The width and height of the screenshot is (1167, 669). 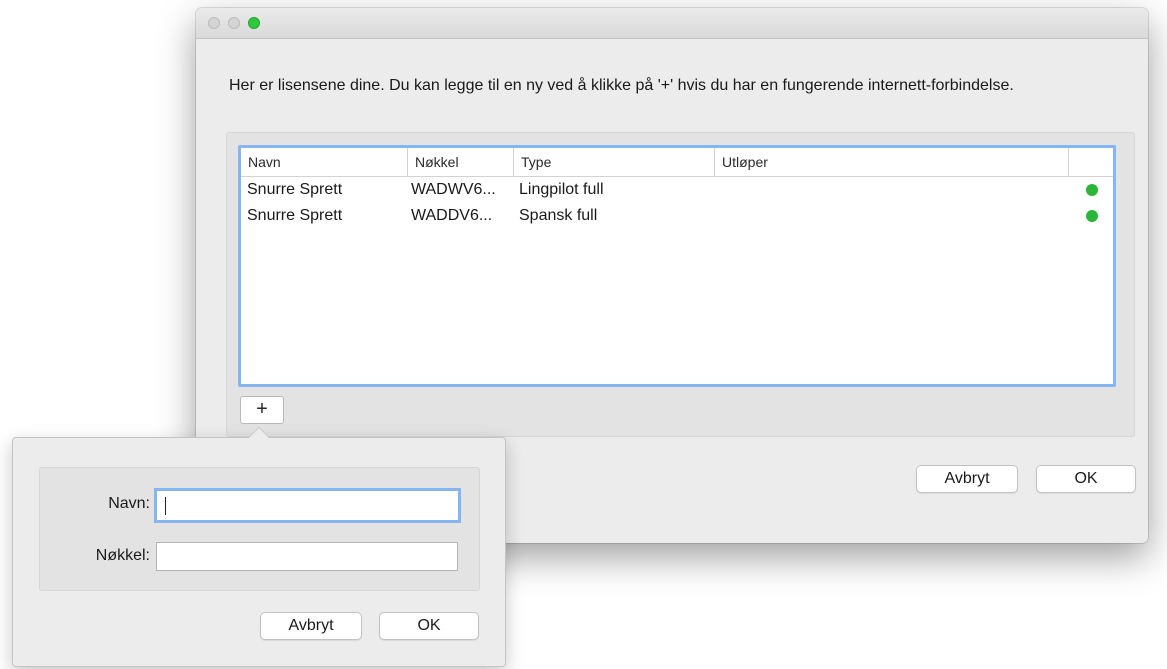 I want to click on column-header-status, so click(x=1090, y=162).